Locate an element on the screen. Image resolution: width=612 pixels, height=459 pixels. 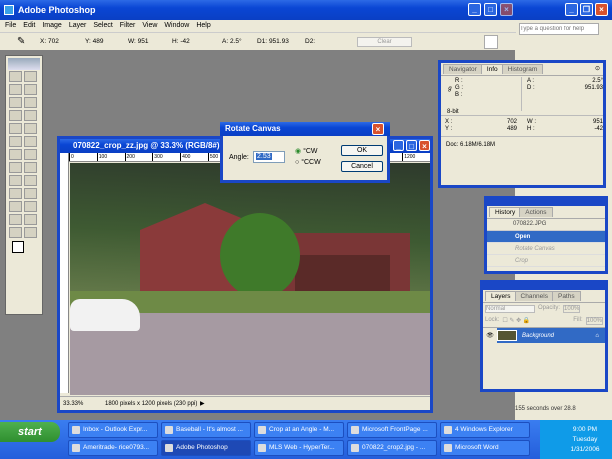
history-snapshot: 070822.JPG is located at coordinates (546, 225).